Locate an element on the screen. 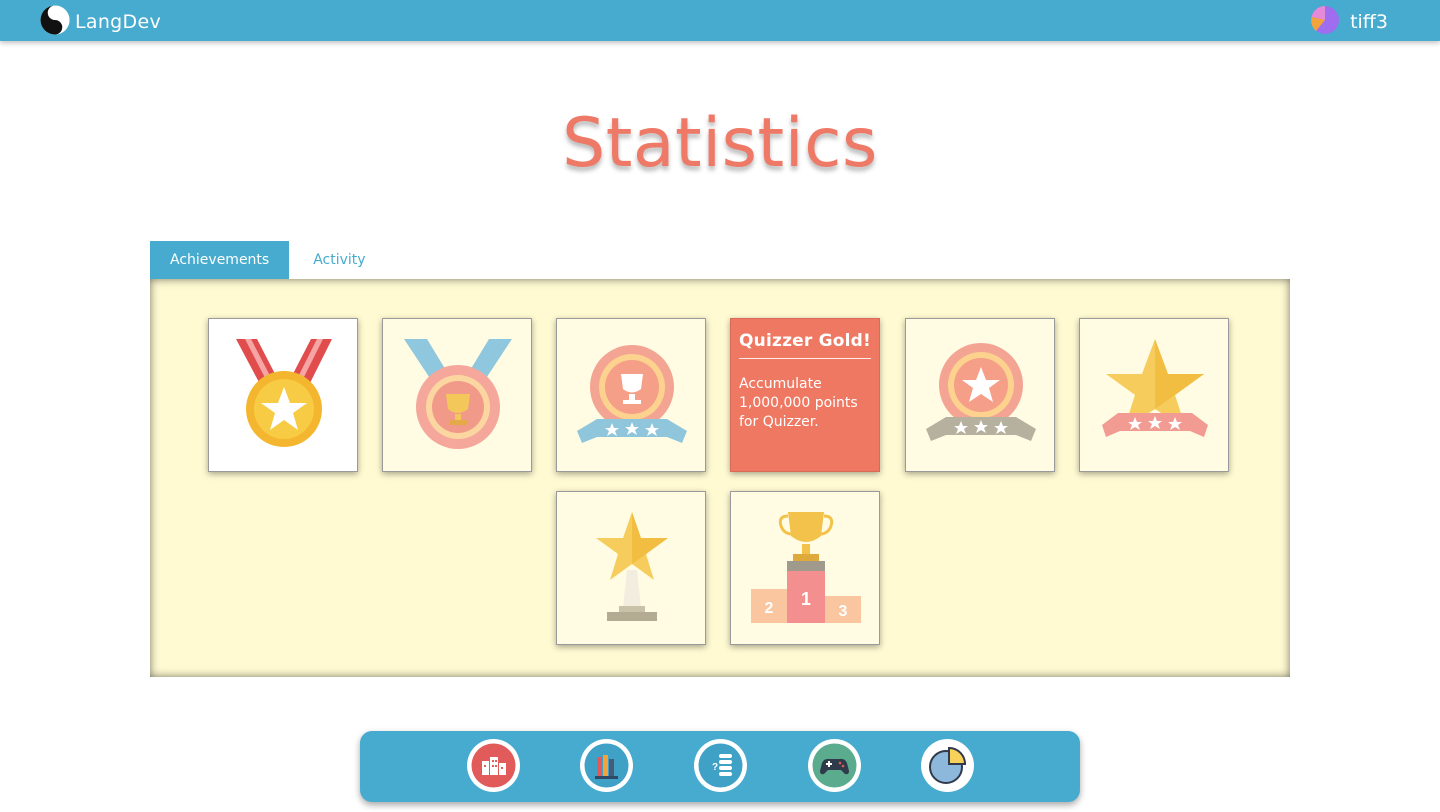 The height and width of the screenshot is (812, 1440). dock-books-button is located at coordinates (606, 765).